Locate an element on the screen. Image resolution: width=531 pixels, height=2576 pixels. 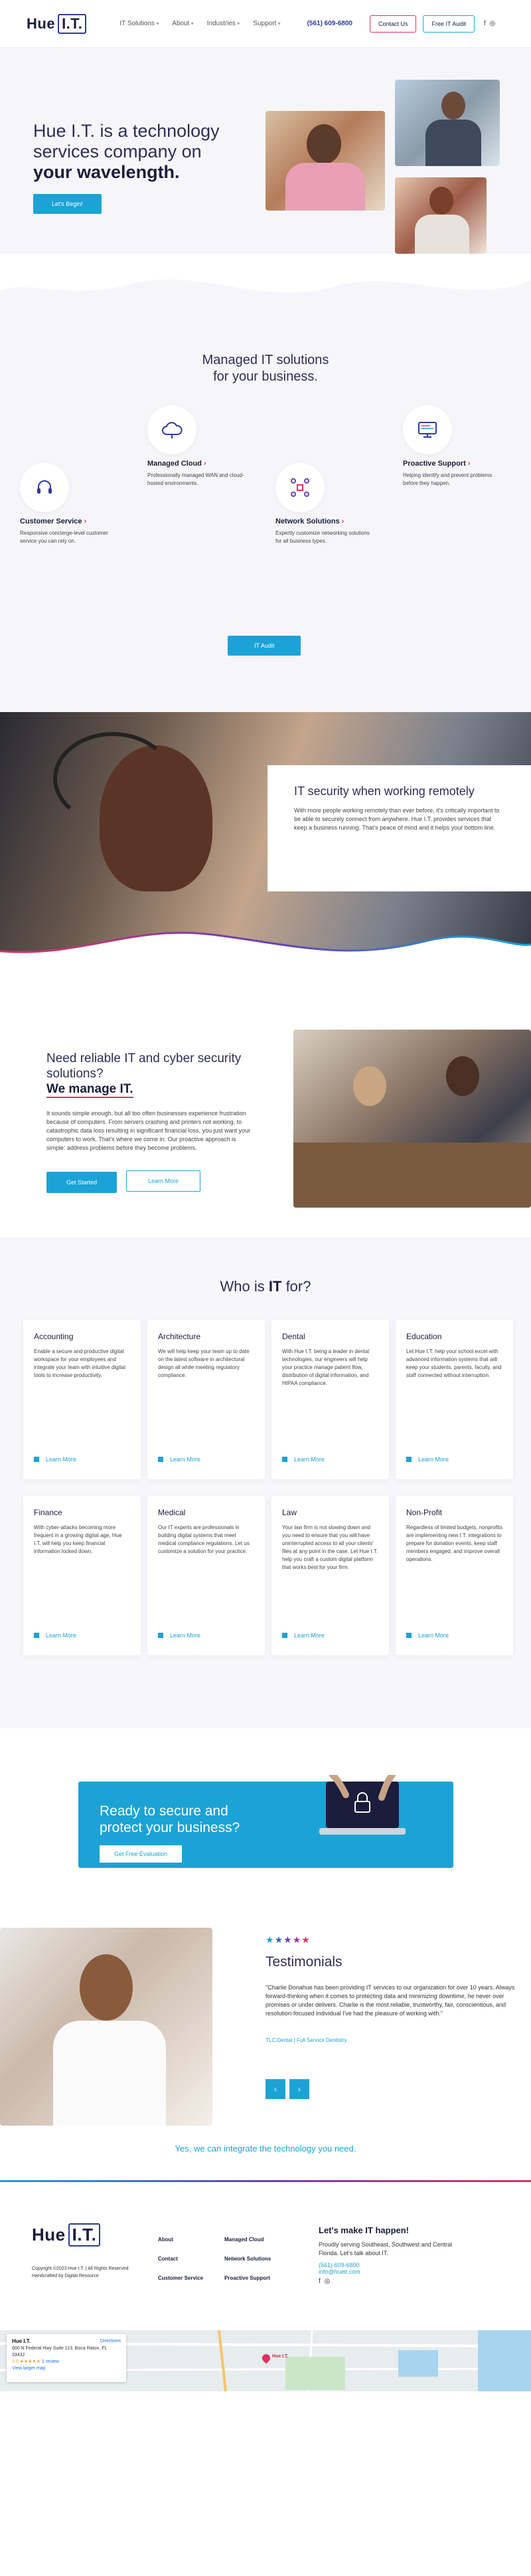
card-title: Dental is located at coordinates (293, 1336).